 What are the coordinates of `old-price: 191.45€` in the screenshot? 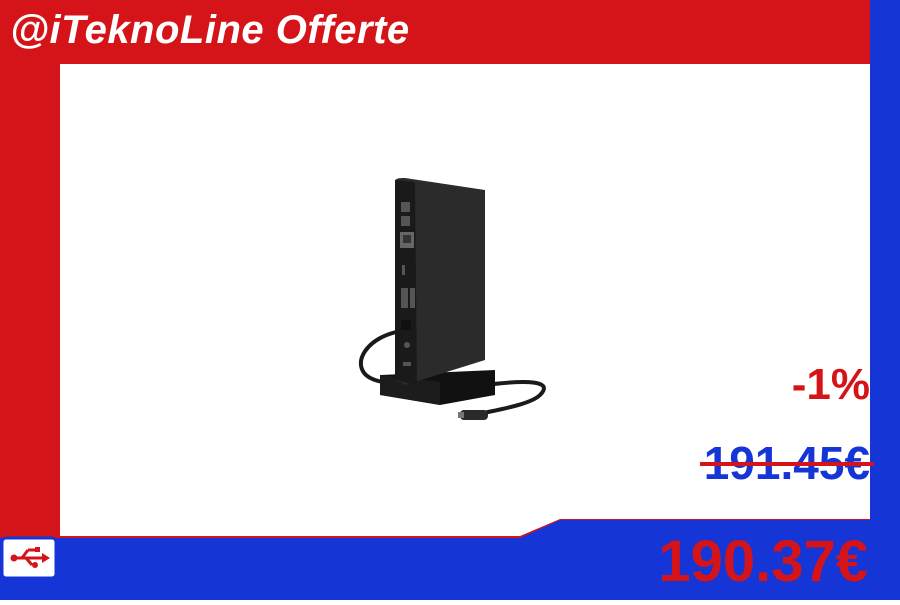 It's located at (786, 463).